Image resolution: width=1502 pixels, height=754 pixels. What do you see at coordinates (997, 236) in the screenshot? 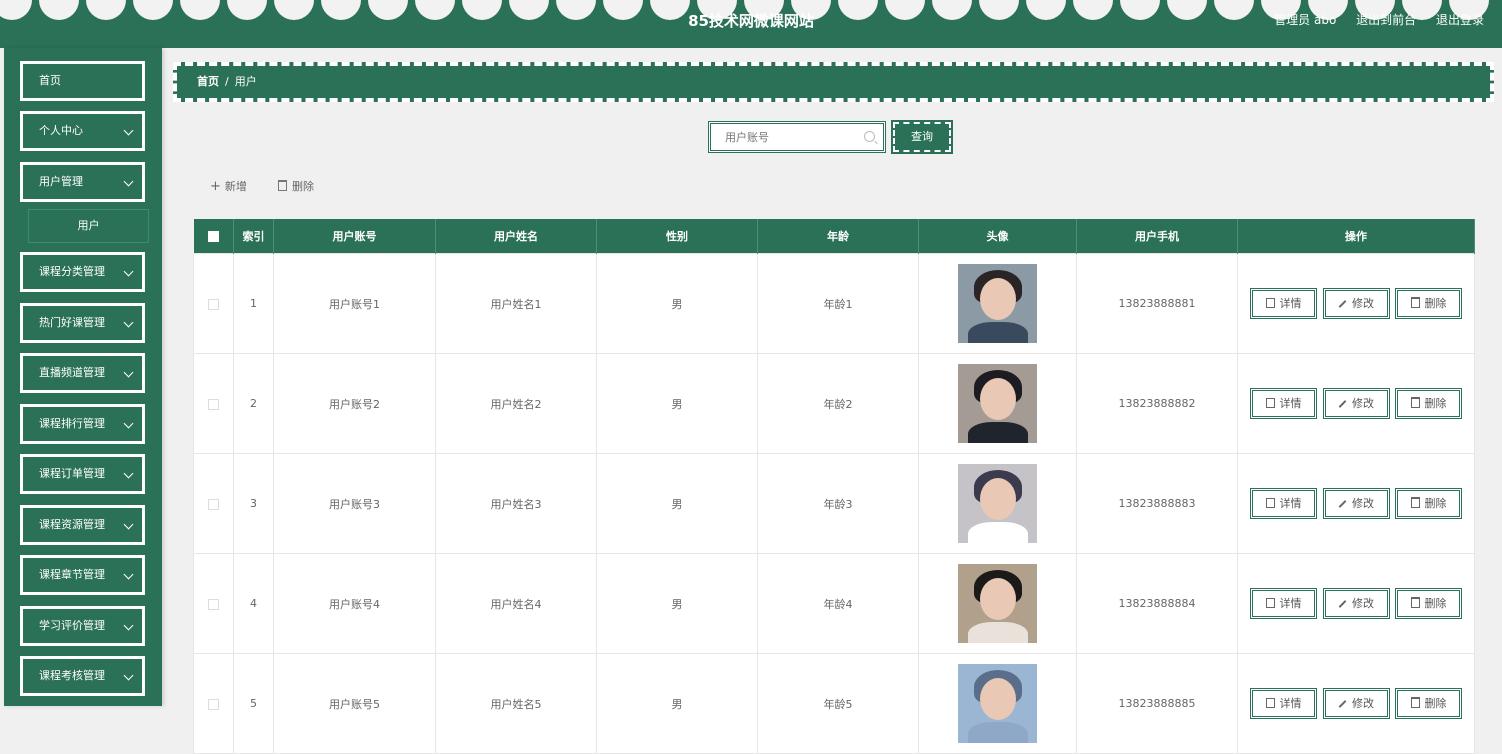
I see `header-avatar: 头像` at bounding box center [997, 236].